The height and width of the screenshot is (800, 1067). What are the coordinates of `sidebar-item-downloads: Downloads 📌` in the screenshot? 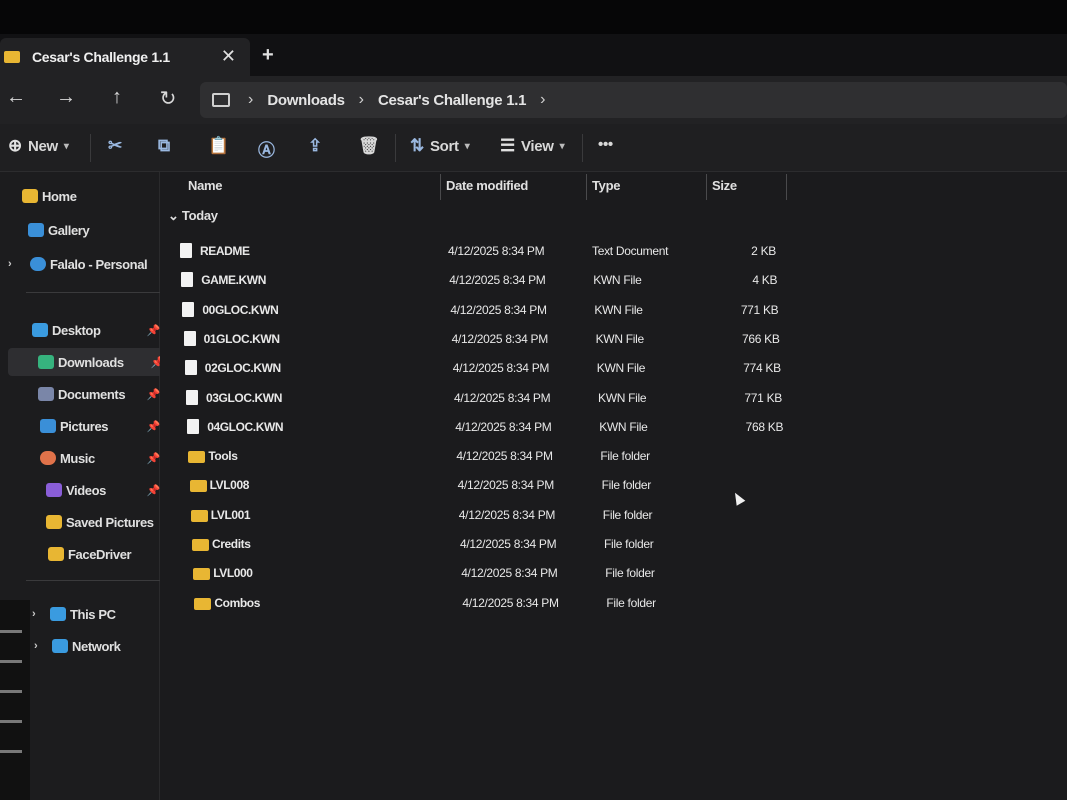 It's located at (86, 362).